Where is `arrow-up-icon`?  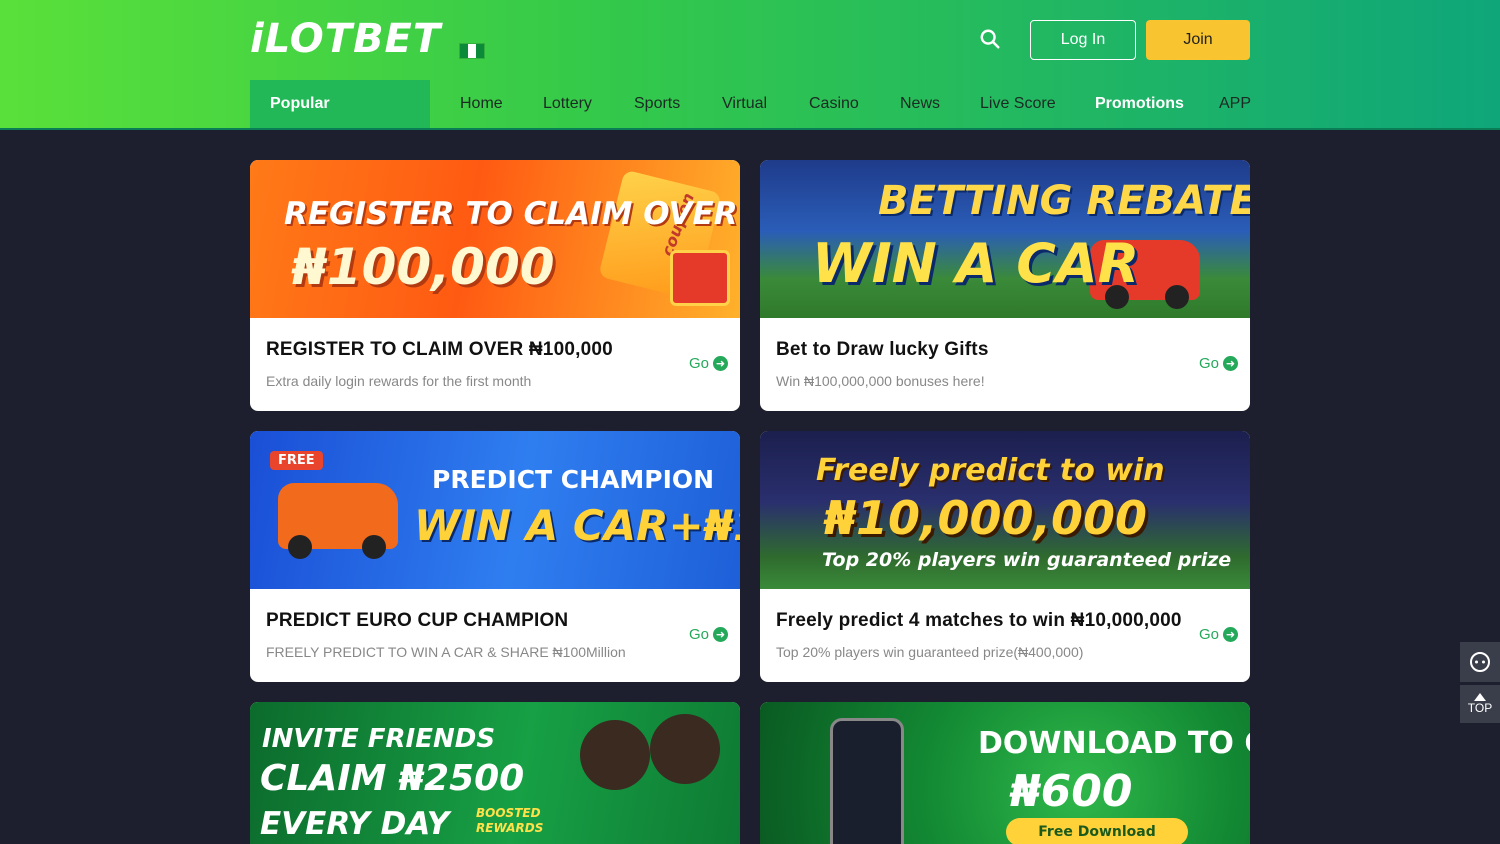 arrow-up-icon is located at coordinates (1480, 697).